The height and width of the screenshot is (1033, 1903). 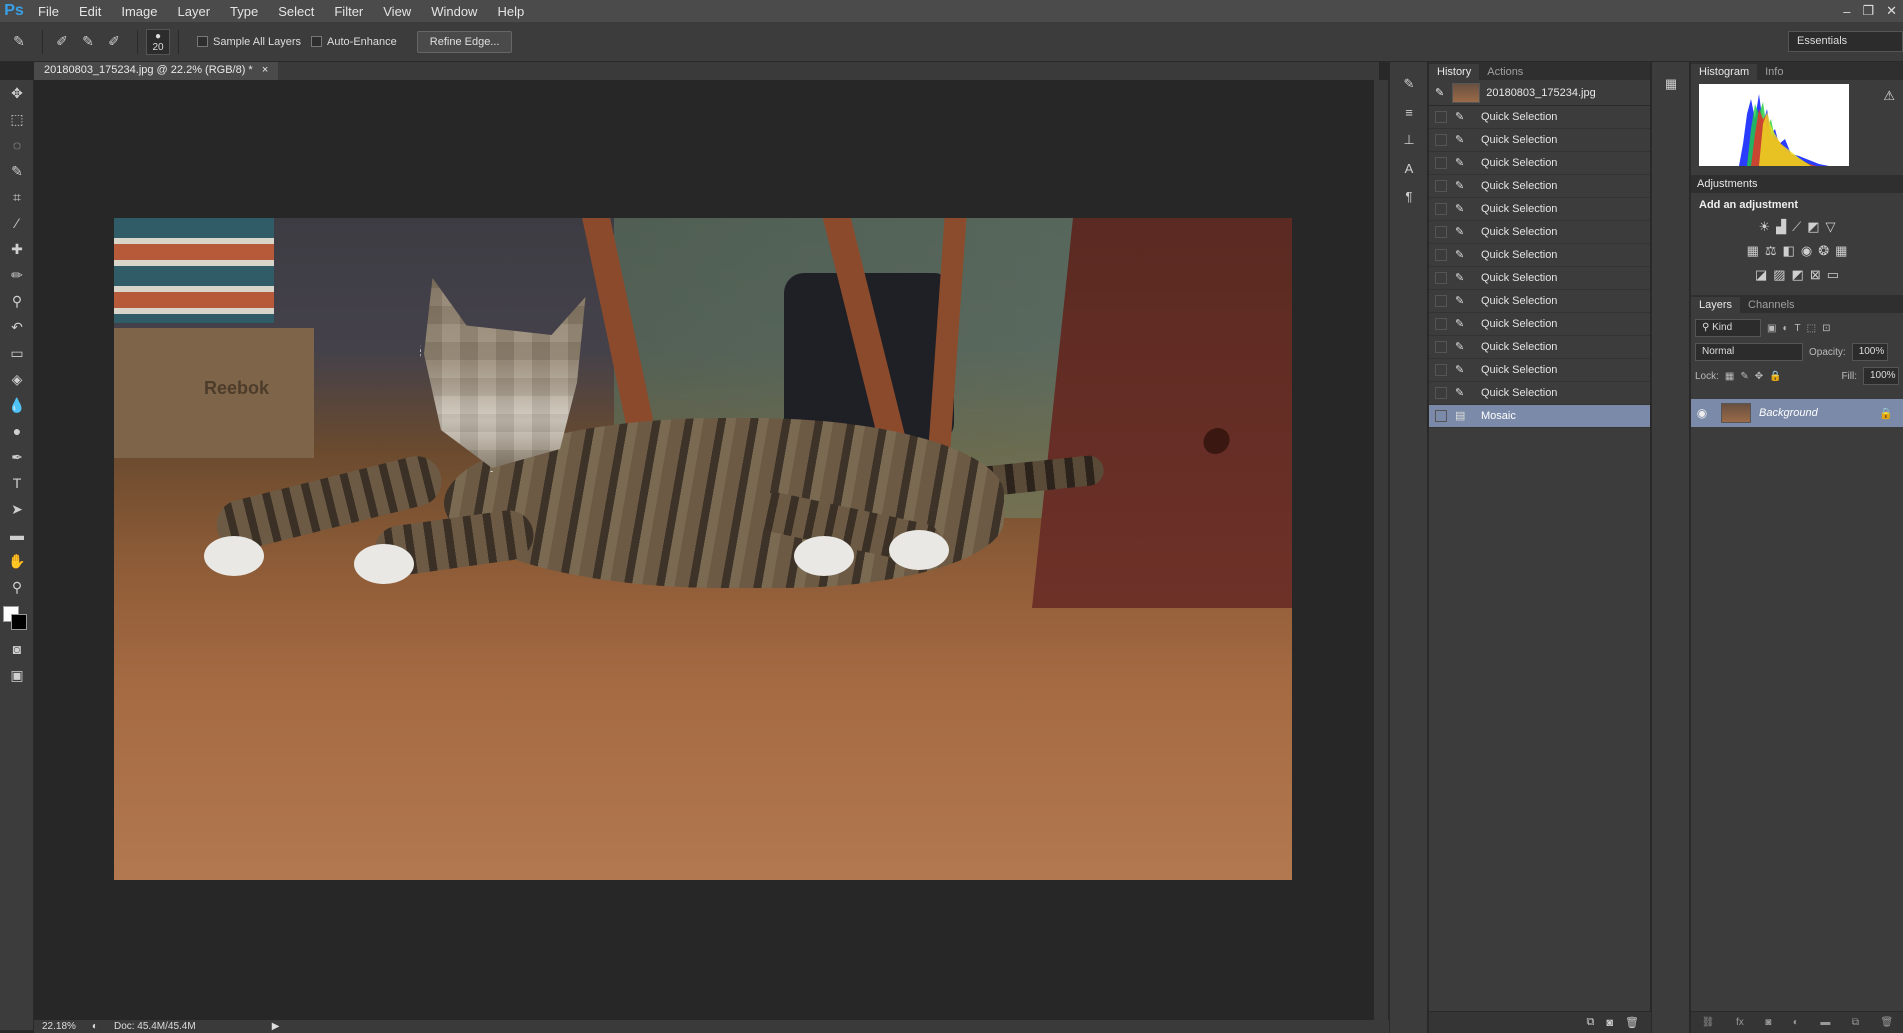 What do you see at coordinates (1868, 11) in the screenshot?
I see `restore-button: ❐` at bounding box center [1868, 11].